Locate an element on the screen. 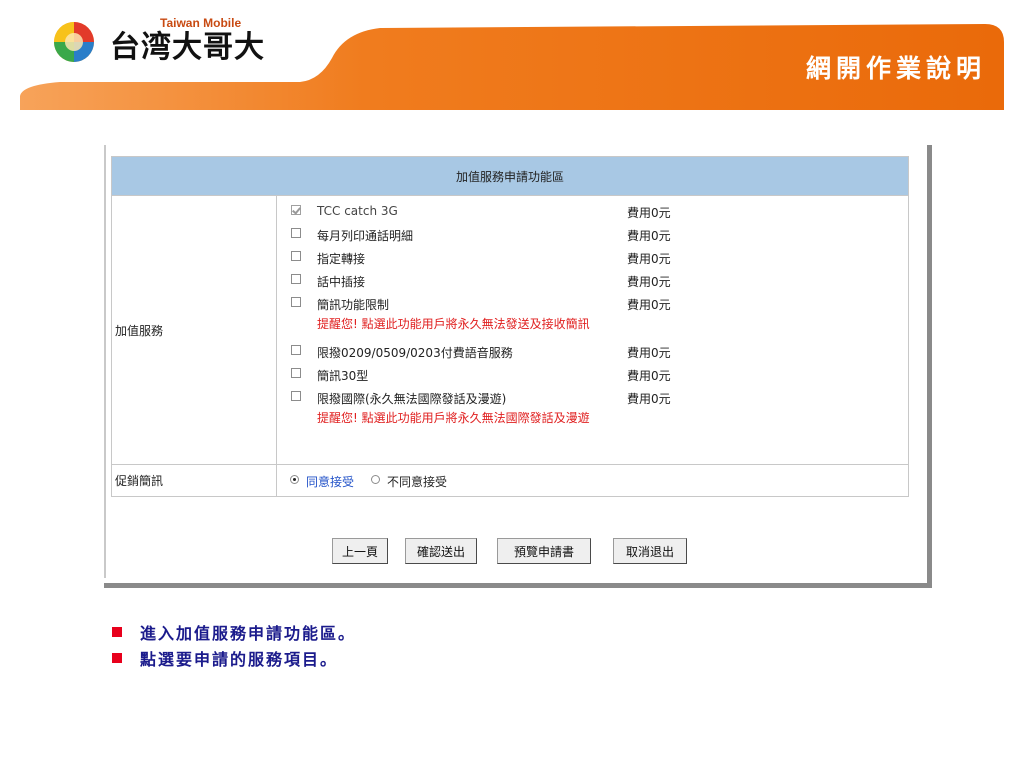 This screenshot has width=1024, height=768. section-header: 加值服務申請功能區 is located at coordinates (510, 176).